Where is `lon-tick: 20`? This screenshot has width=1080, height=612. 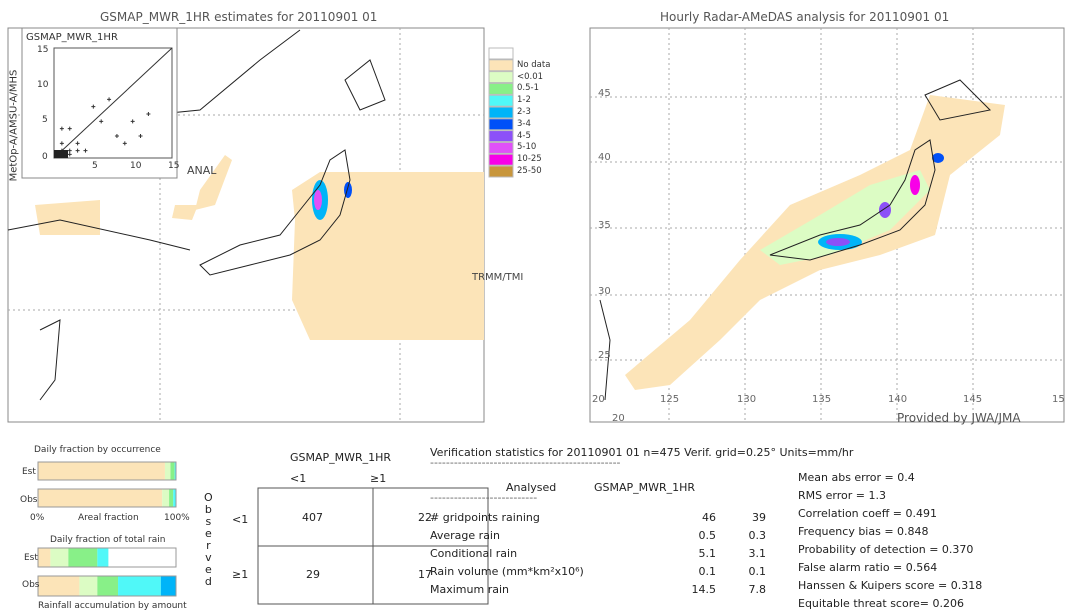 lon-tick: 20 is located at coordinates (598, 399).